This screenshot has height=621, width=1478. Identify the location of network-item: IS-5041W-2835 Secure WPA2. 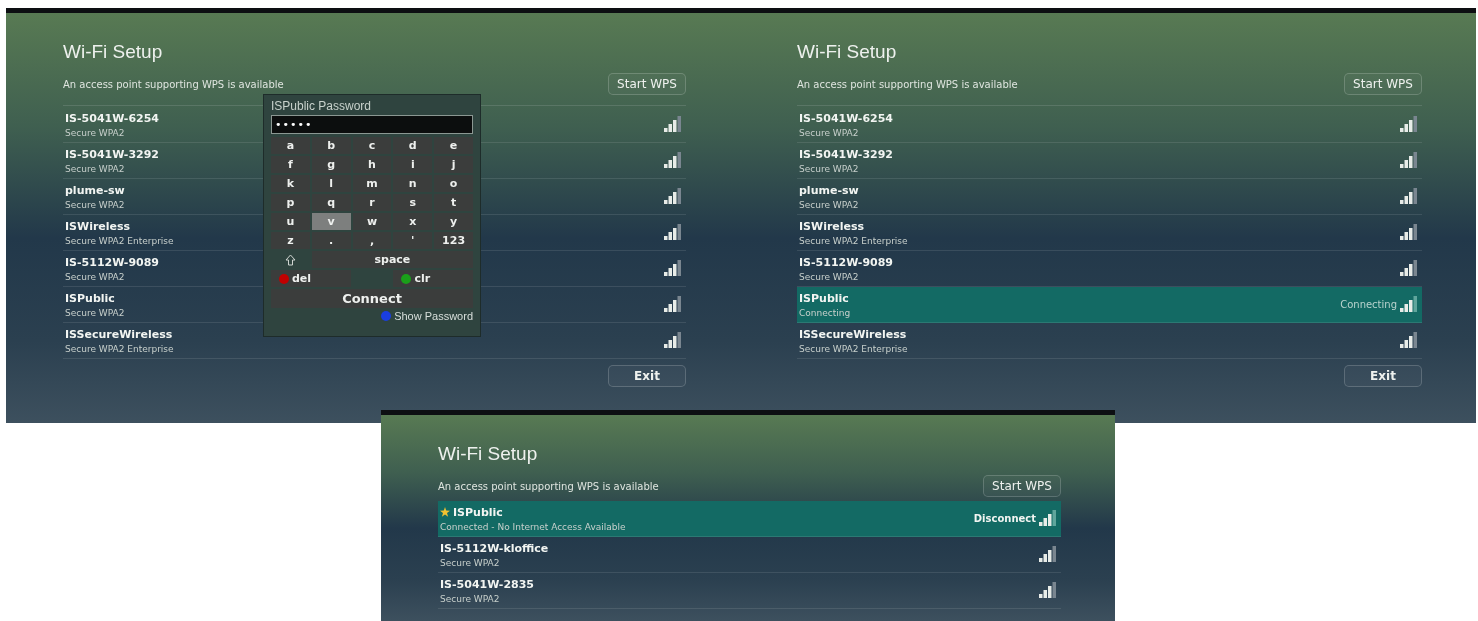
(749, 591).